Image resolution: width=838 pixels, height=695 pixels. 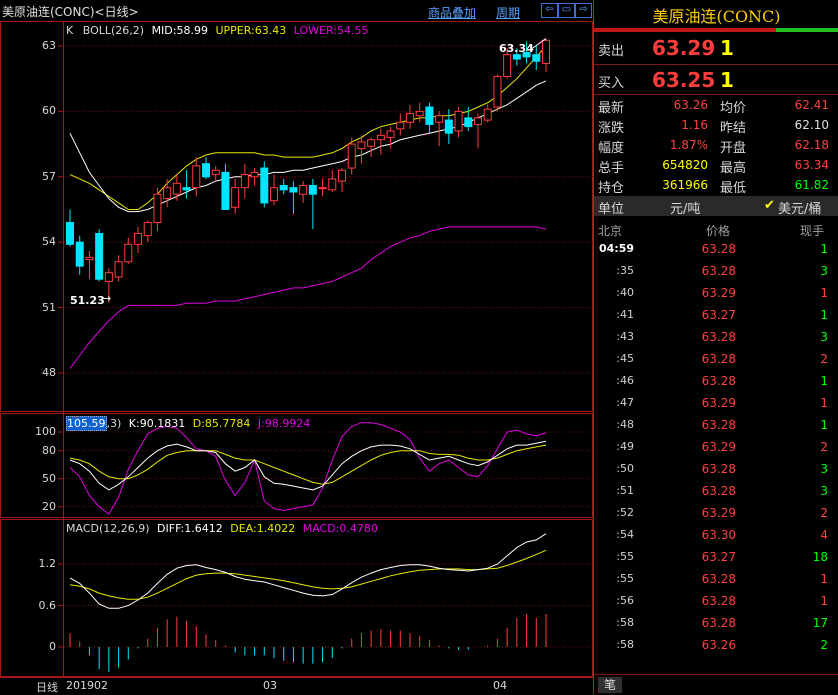 I want to click on trade-time: :46, so click(x=625, y=380).